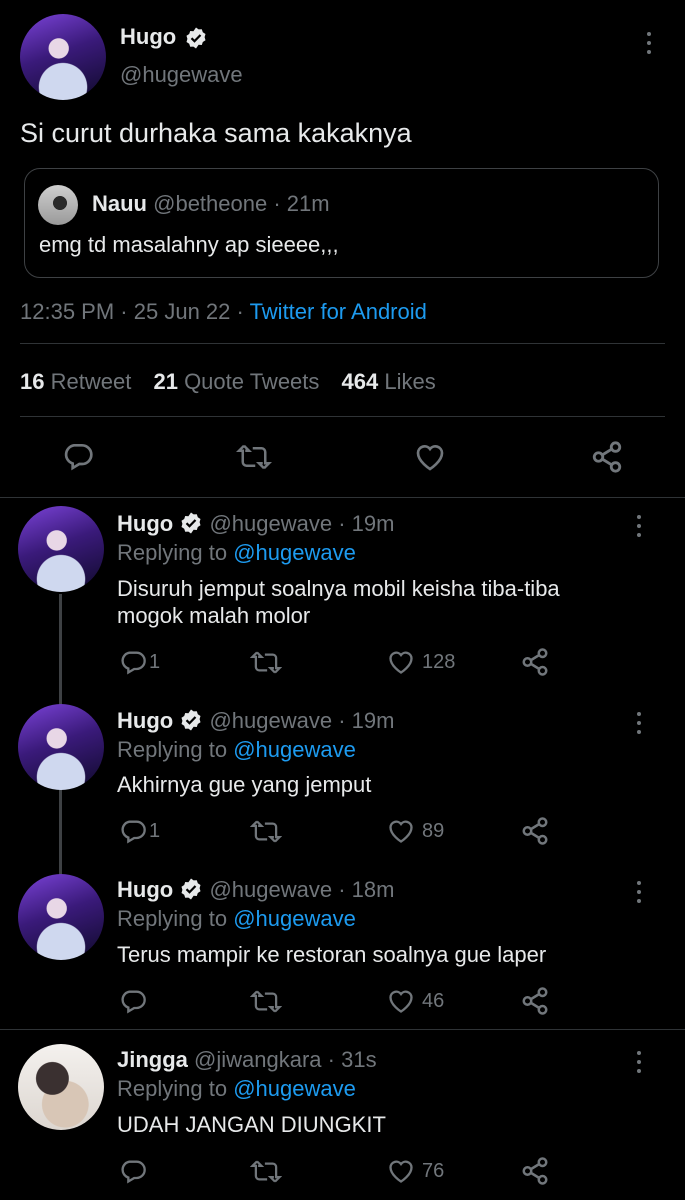 Image resolution: width=685 pixels, height=1200 pixels. I want to click on quote-author-avatar, so click(58, 205).